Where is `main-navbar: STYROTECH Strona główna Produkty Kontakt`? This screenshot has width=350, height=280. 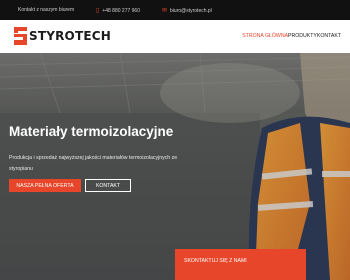
main-navbar: STYROTECH Strona główna Produkty Kontakt is located at coordinates (175, 36).